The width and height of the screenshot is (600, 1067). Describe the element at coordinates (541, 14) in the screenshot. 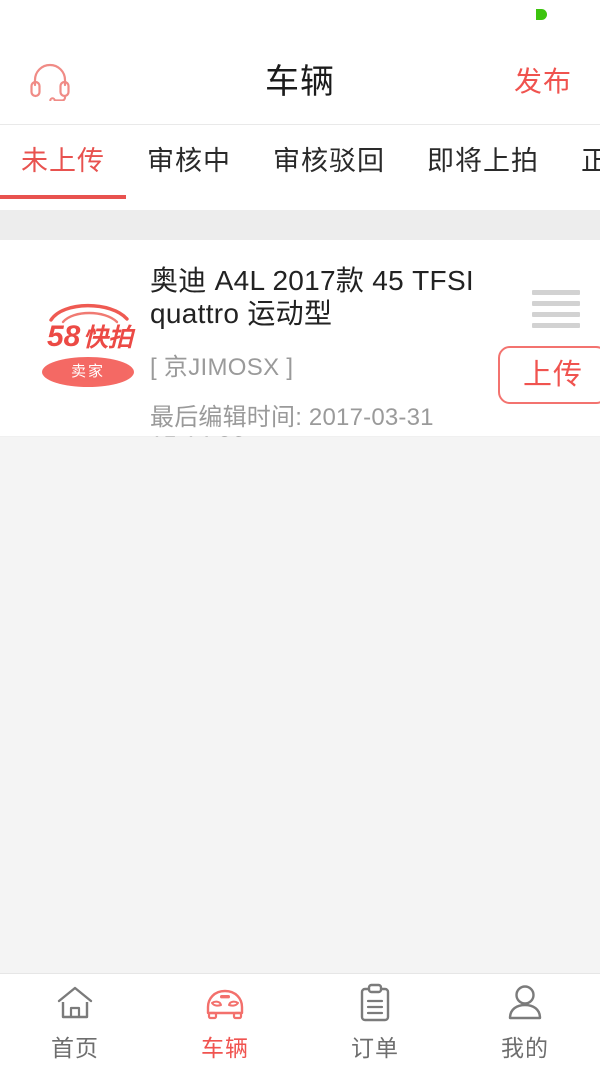

I see `status-indicator-icon` at that location.